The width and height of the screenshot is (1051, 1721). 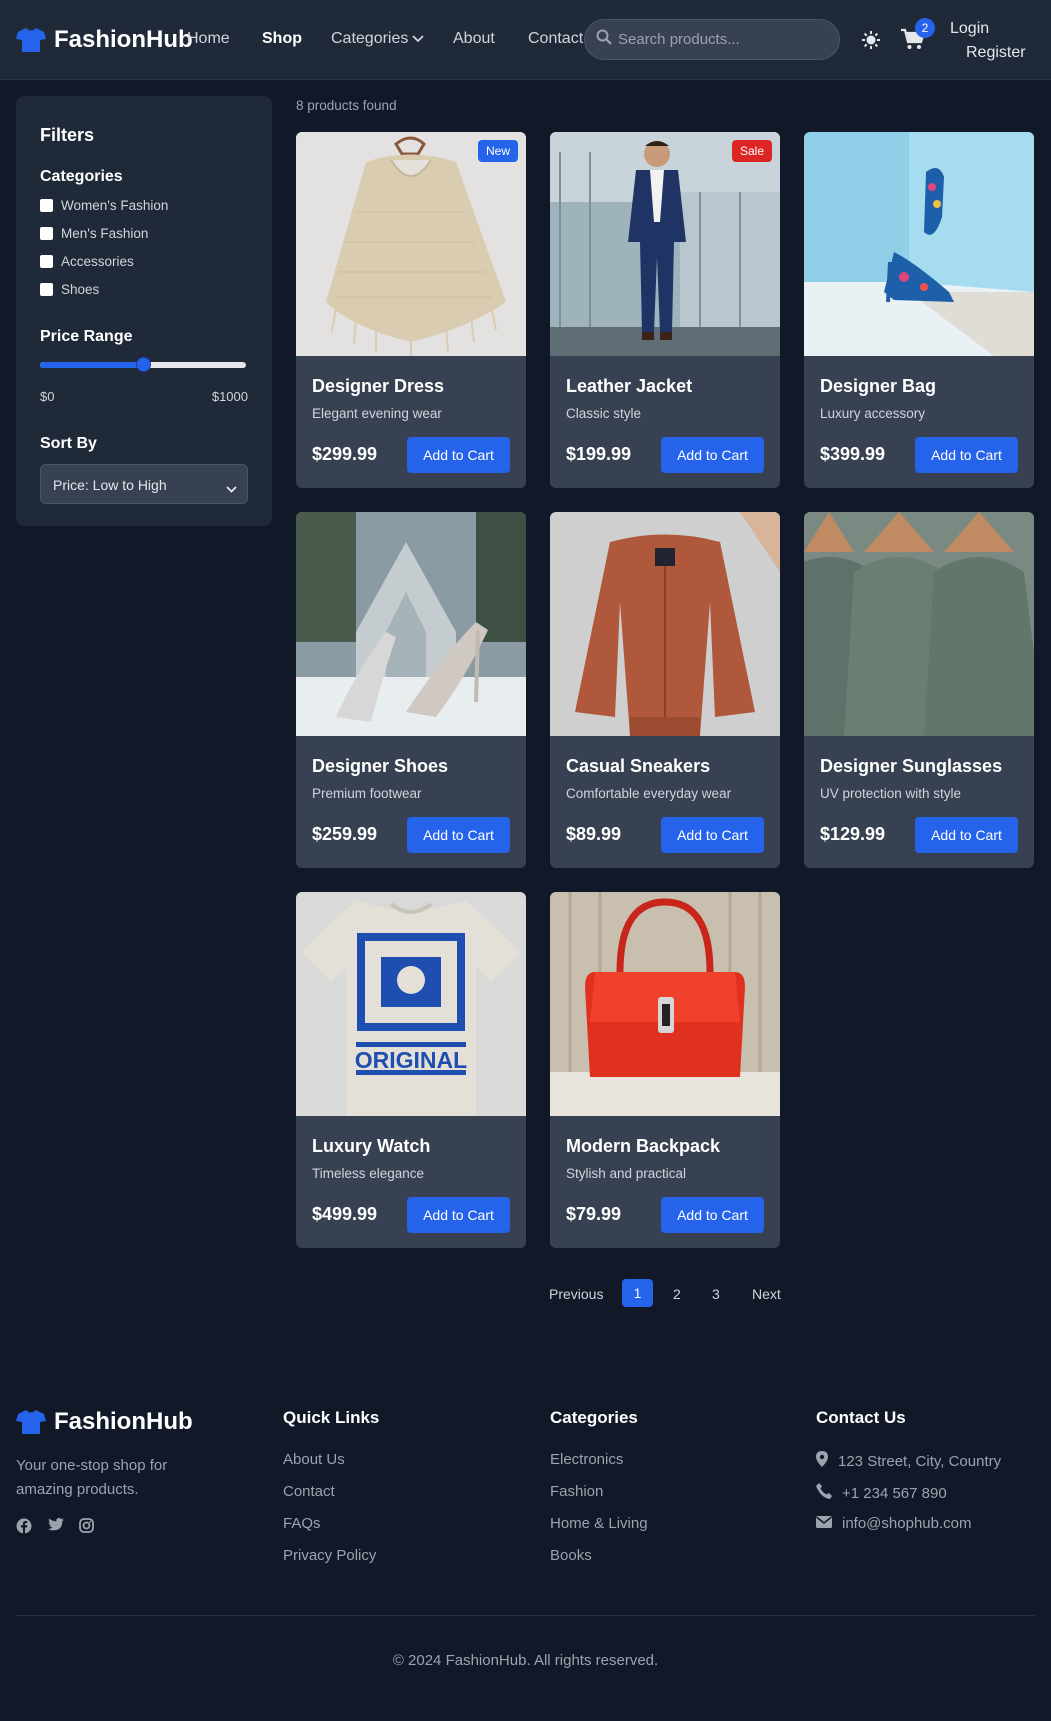 I want to click on category-filter-accessories: Accessories, so click(x=87, y=261).